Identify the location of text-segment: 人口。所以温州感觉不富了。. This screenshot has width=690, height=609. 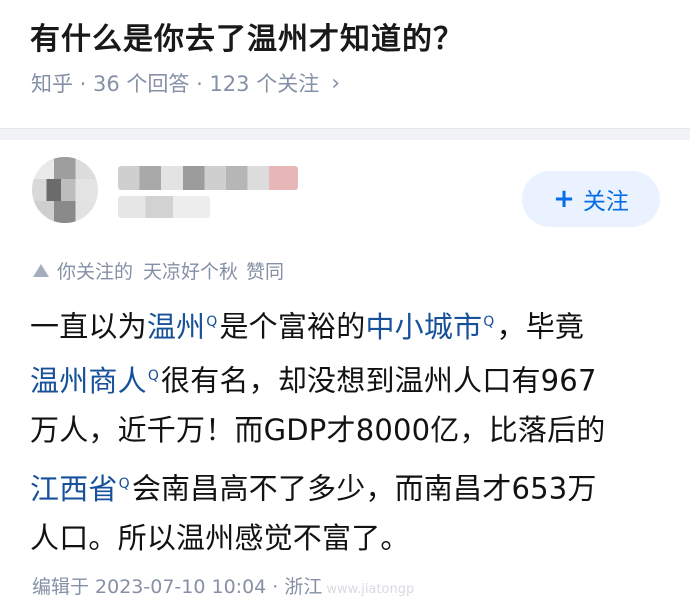
(220, 538).